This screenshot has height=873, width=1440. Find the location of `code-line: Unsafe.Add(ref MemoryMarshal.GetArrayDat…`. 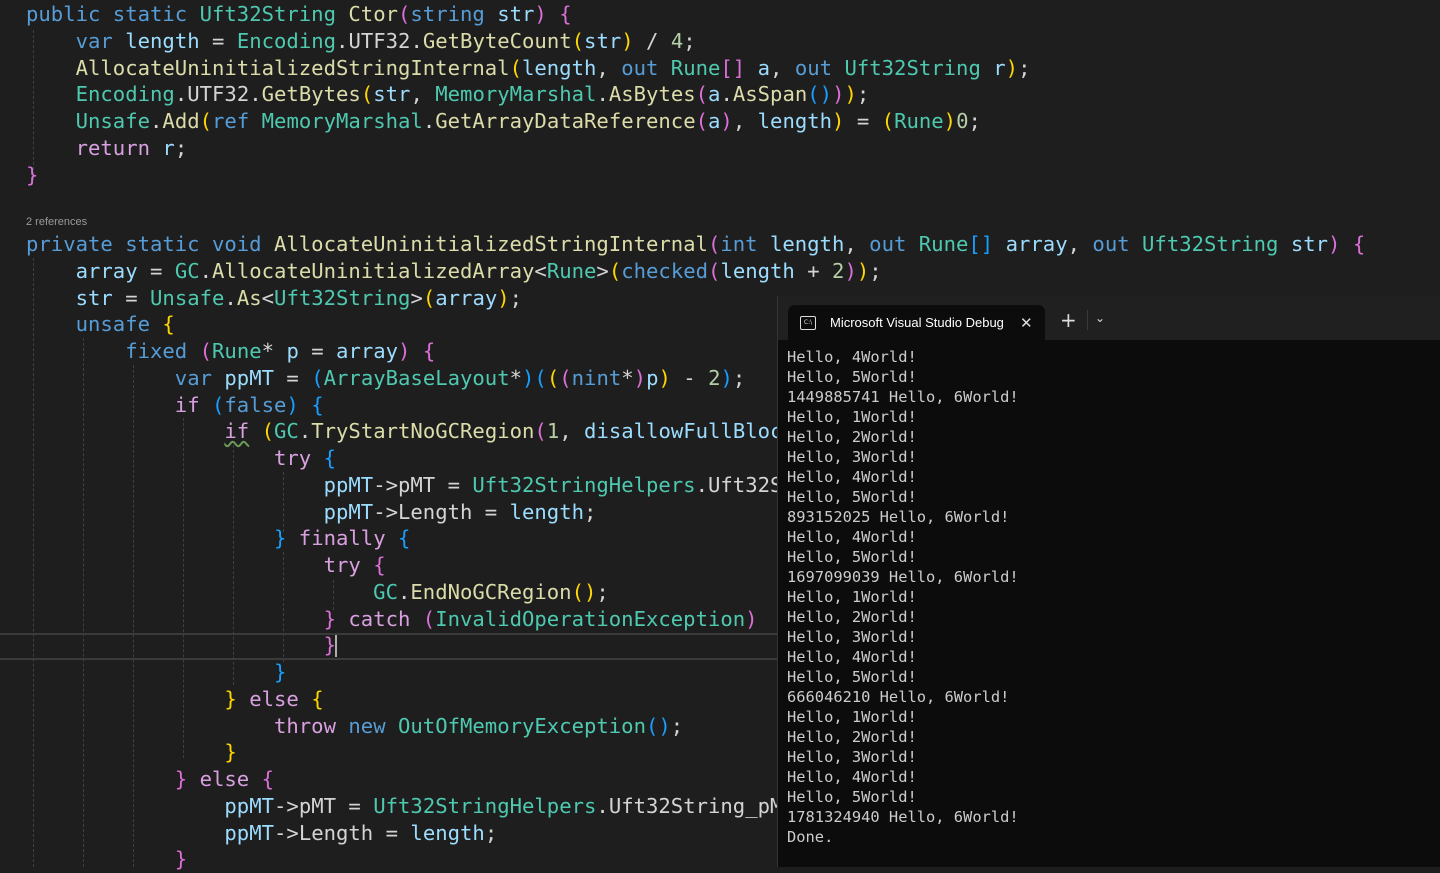

code-line: Unsafe.Add(ref MemoryMarshal.GetArrayDat… is located at coordinates (503, 121).